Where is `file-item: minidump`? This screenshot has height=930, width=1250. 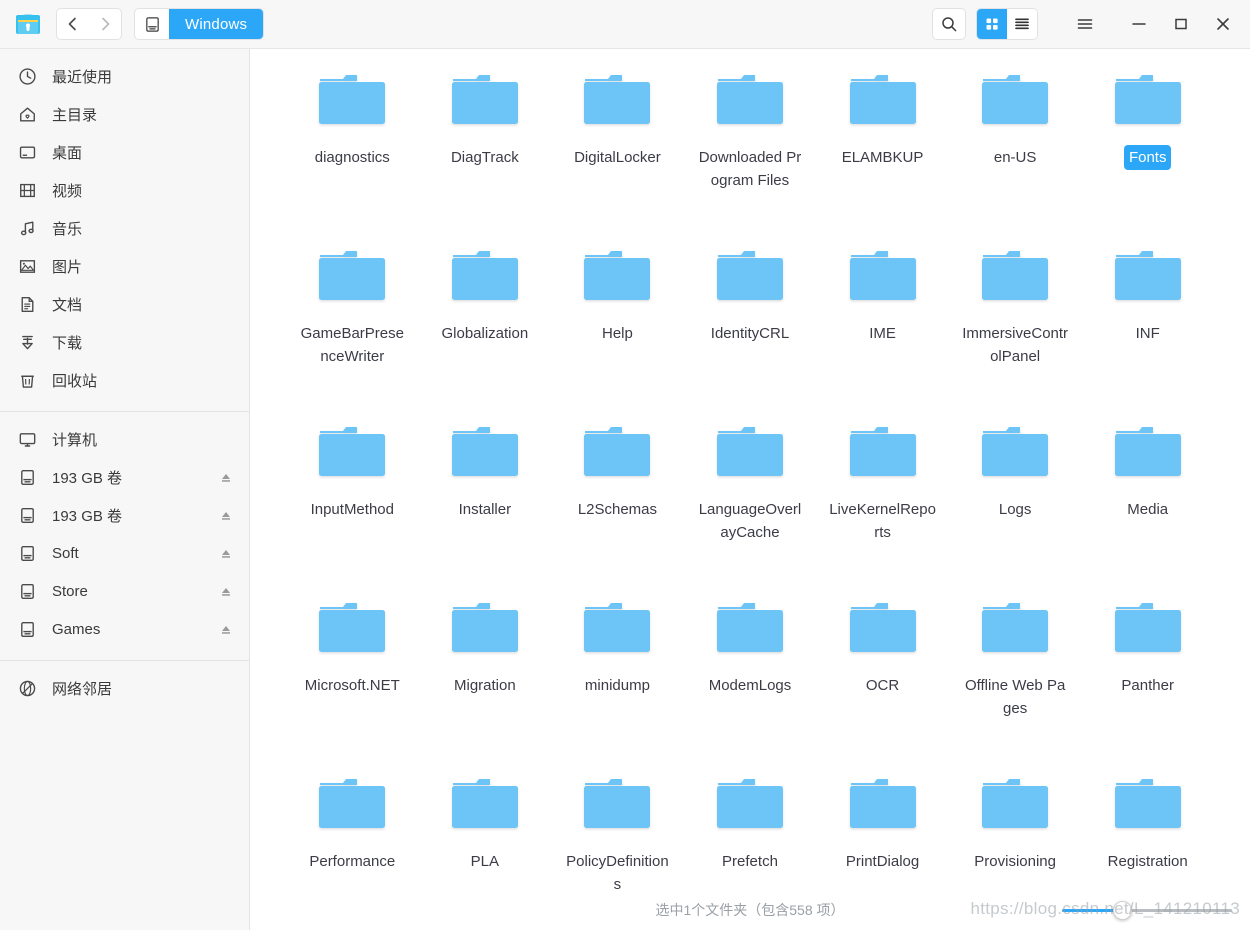 file-item: minidump is located at coordinates (617, 679).